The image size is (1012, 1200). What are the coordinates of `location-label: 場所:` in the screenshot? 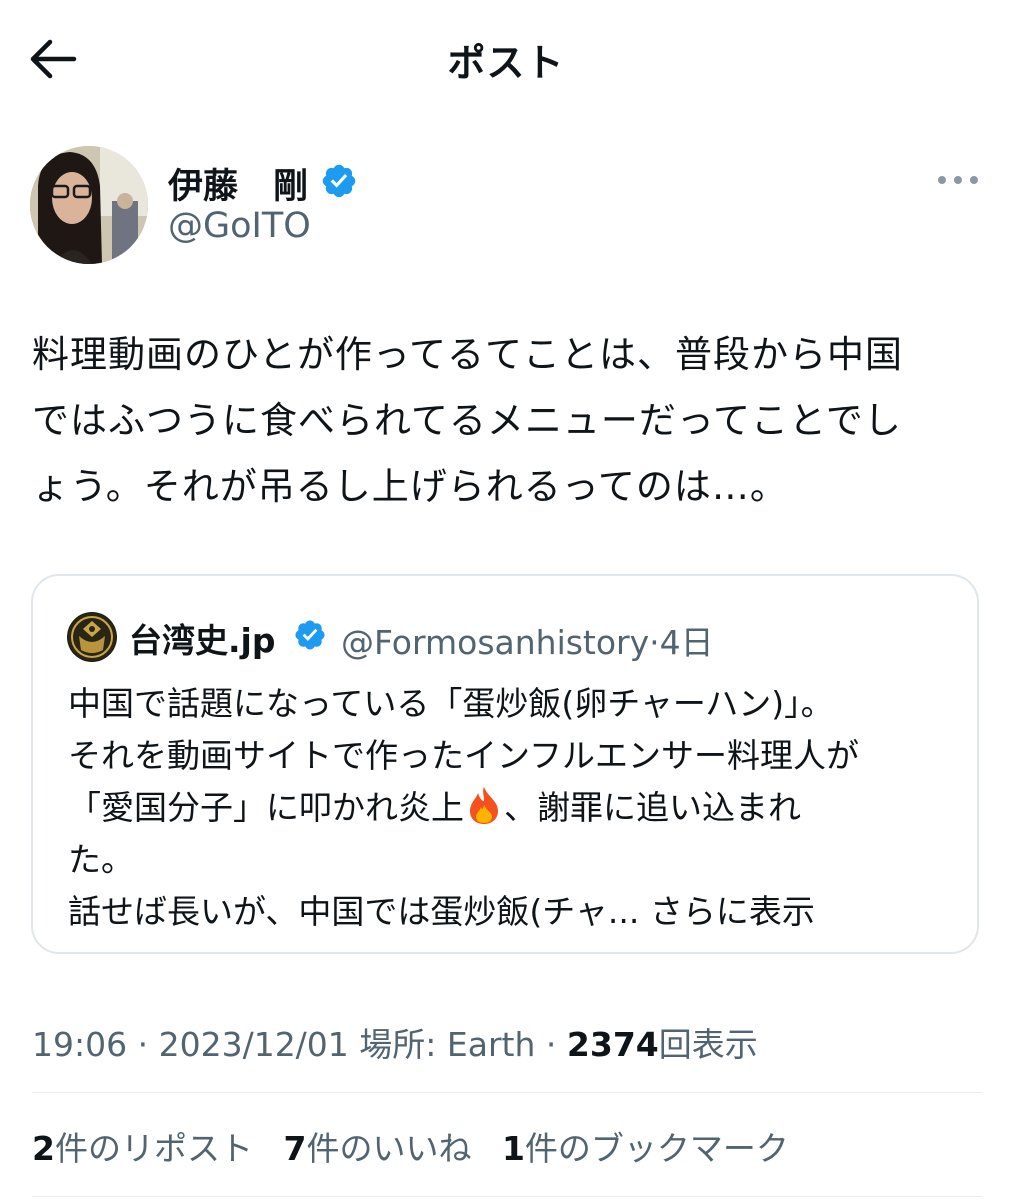 It's located at (397, 1044).